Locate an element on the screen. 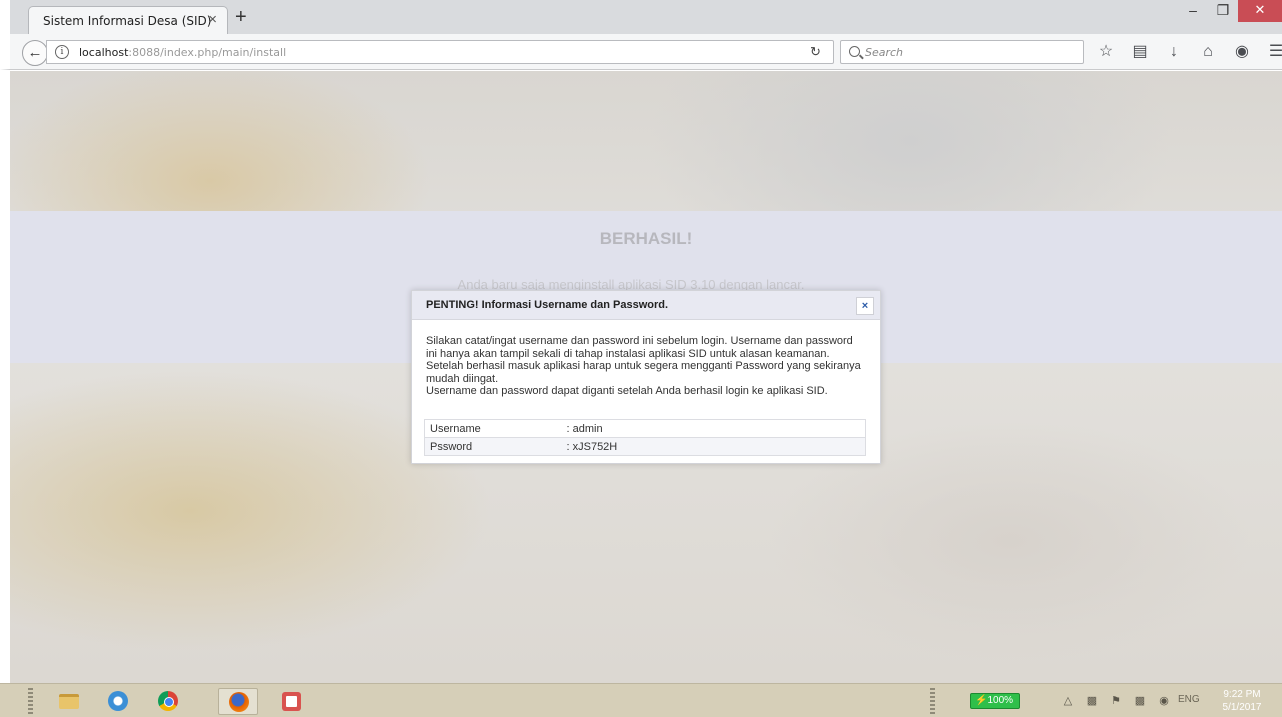  info-icon: i is located at coordinates (62, 52).